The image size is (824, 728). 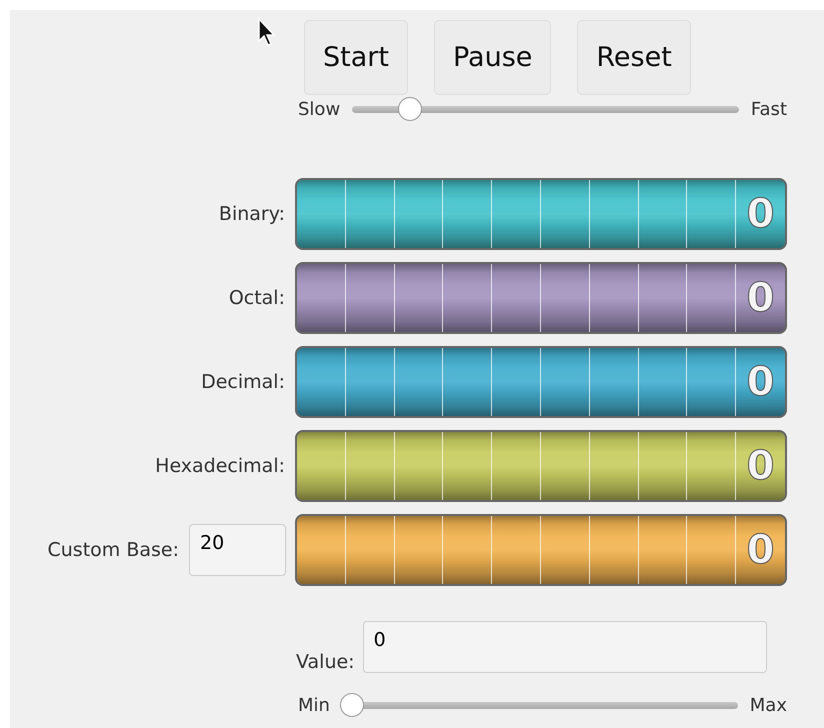 What do you see at coordinates (545, 109) in the screenshot?
I see `speed-slider` at bounding box center [545, 109].